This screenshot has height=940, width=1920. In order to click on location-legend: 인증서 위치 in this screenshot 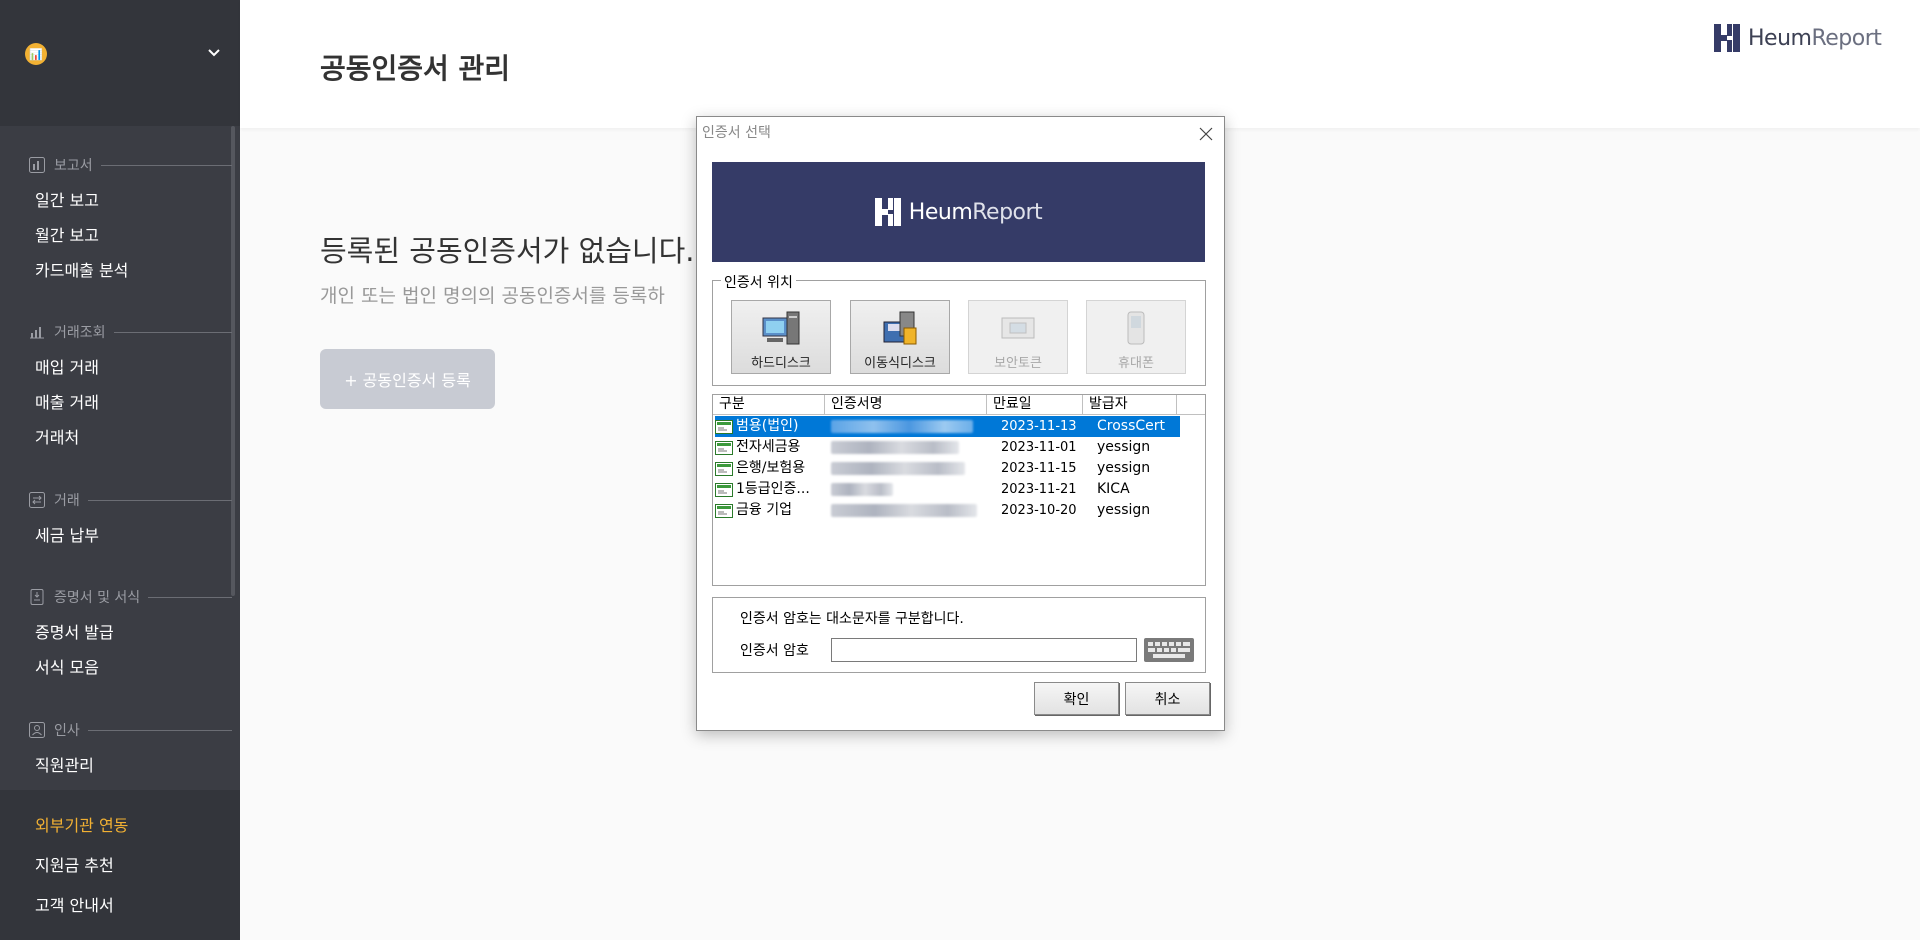, I will do `click(758, 282)`.